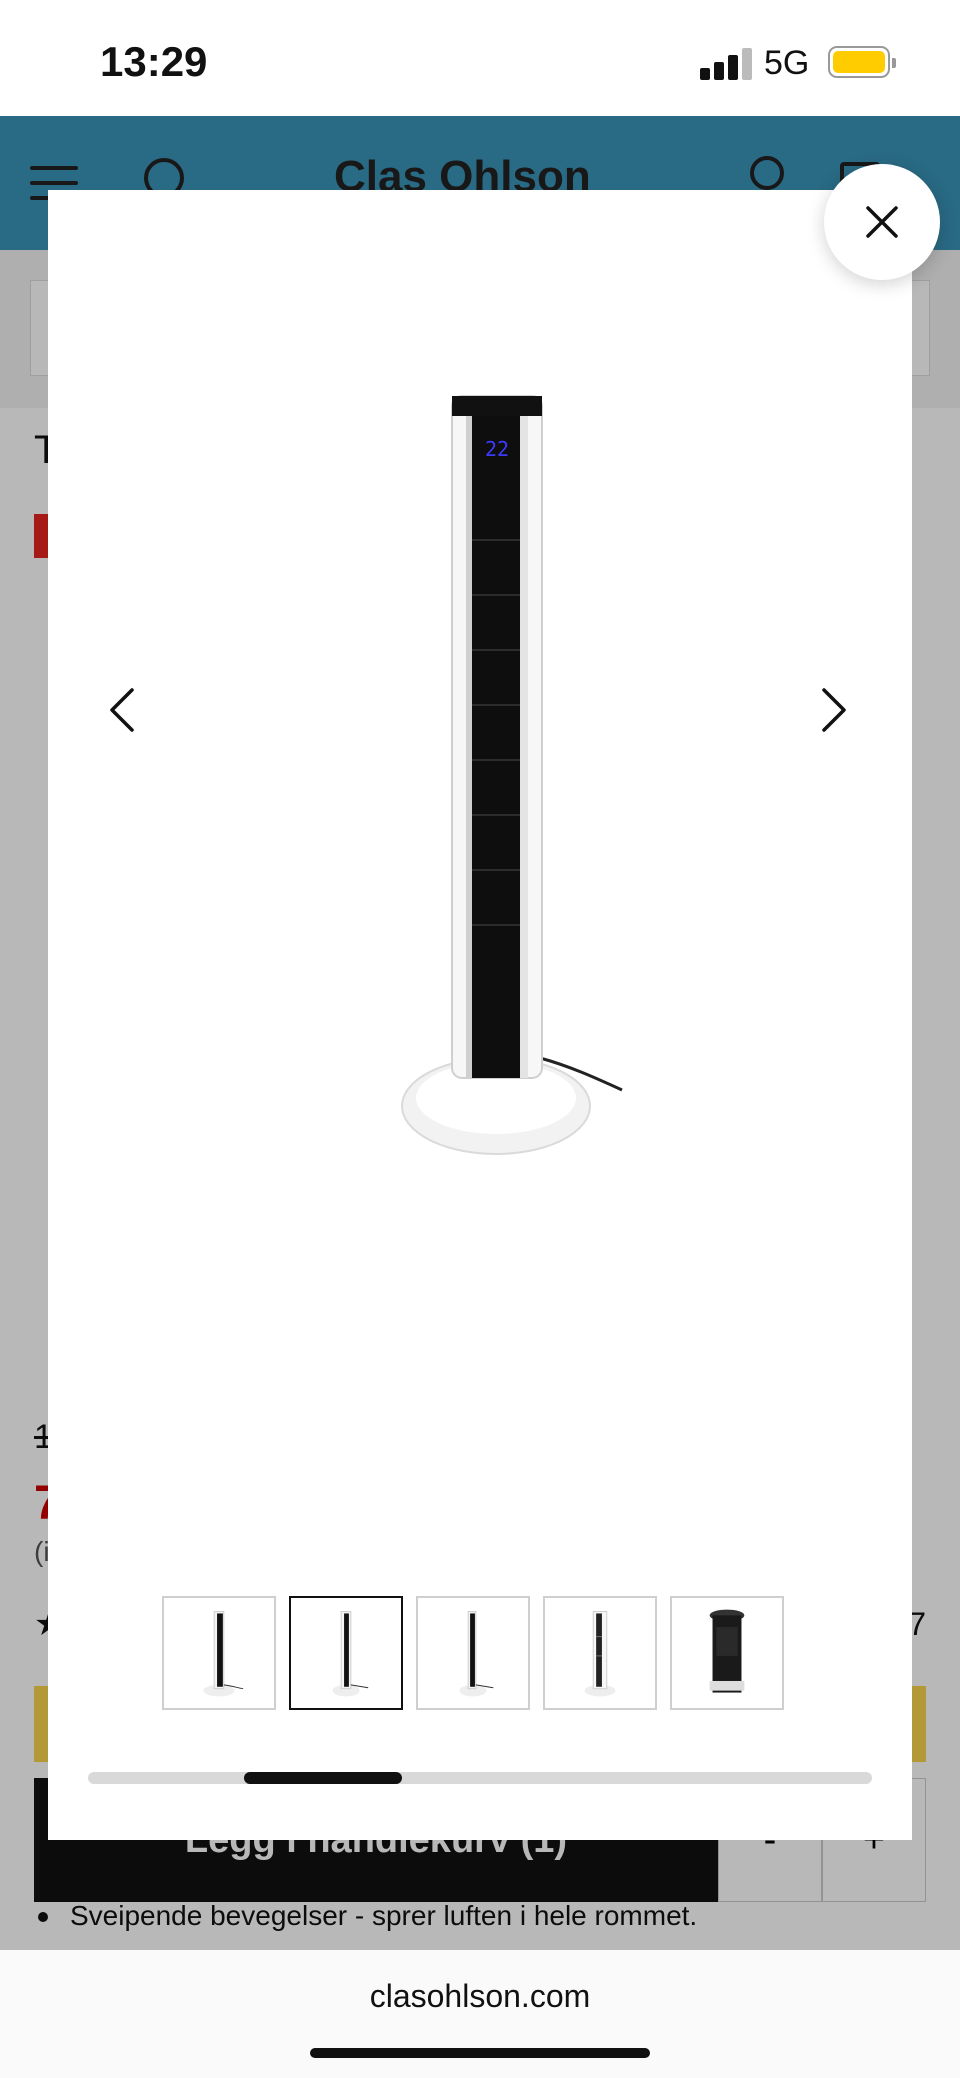 The width and height of the screenshot is (960, 2078). I want to click on scrollbar-thumb, so click(323, 1778).